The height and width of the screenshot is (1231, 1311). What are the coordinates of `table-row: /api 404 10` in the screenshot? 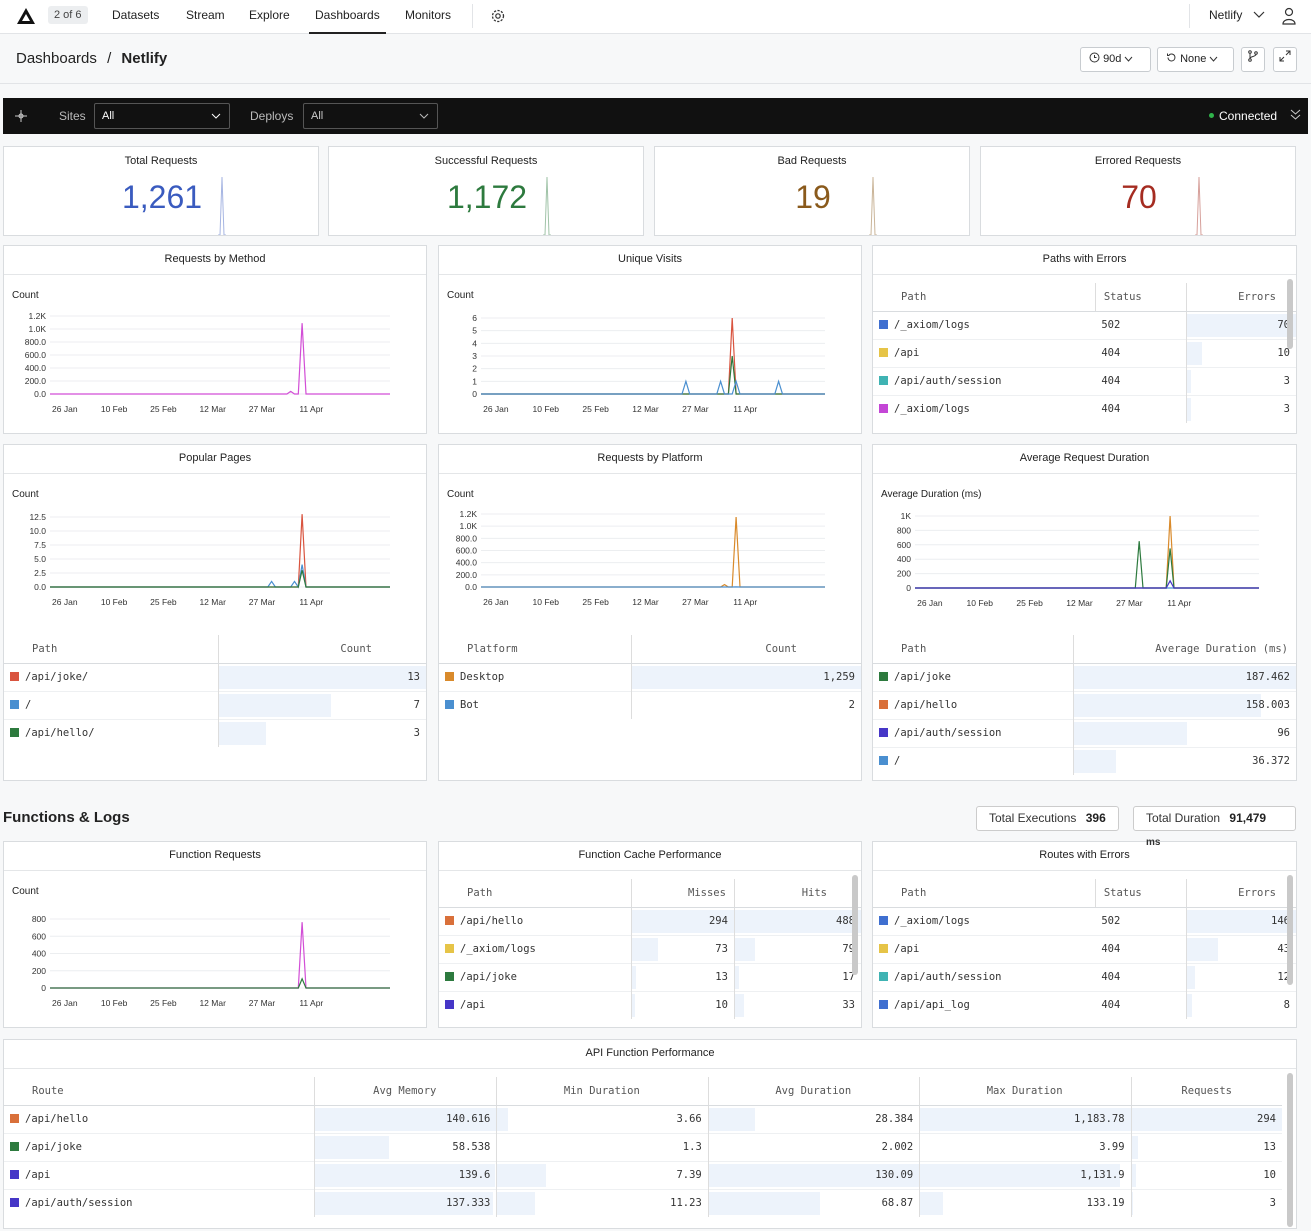 It's located at (1084, 352).